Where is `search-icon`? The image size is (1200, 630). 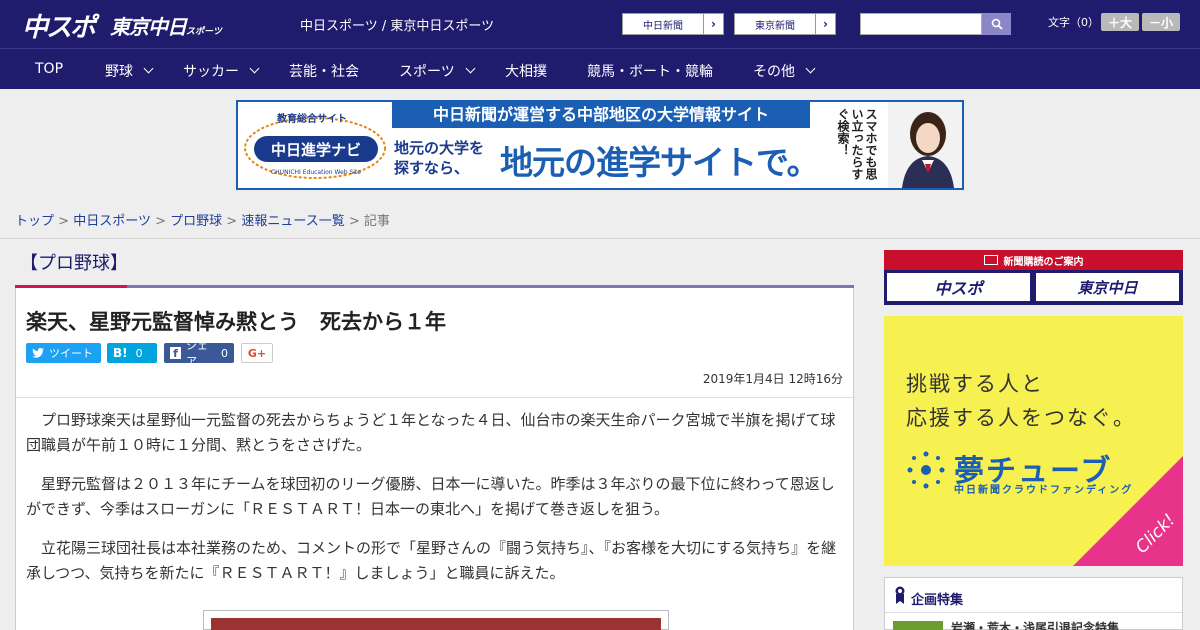
search-icon is located at coordinates (997, 24).